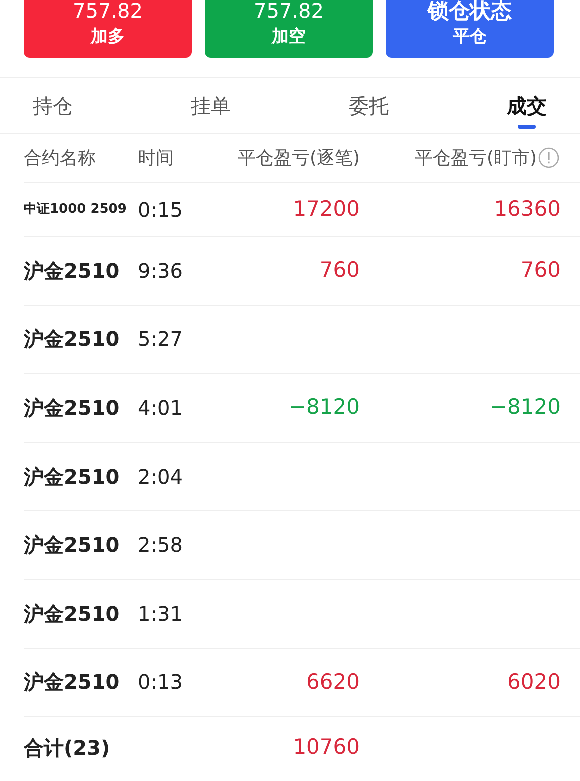  I want to click on tab: 成交, so click(527, 105).